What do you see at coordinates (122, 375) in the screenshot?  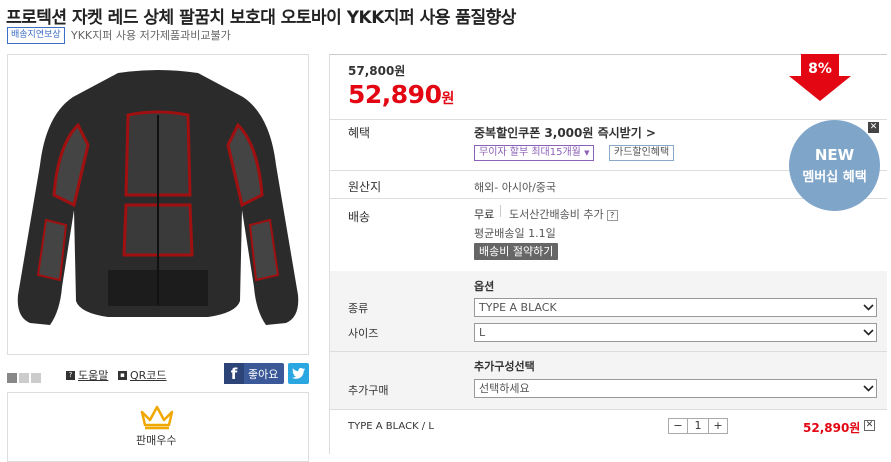 I see `qr-icon: ▪` at bounding box center [122, 375].